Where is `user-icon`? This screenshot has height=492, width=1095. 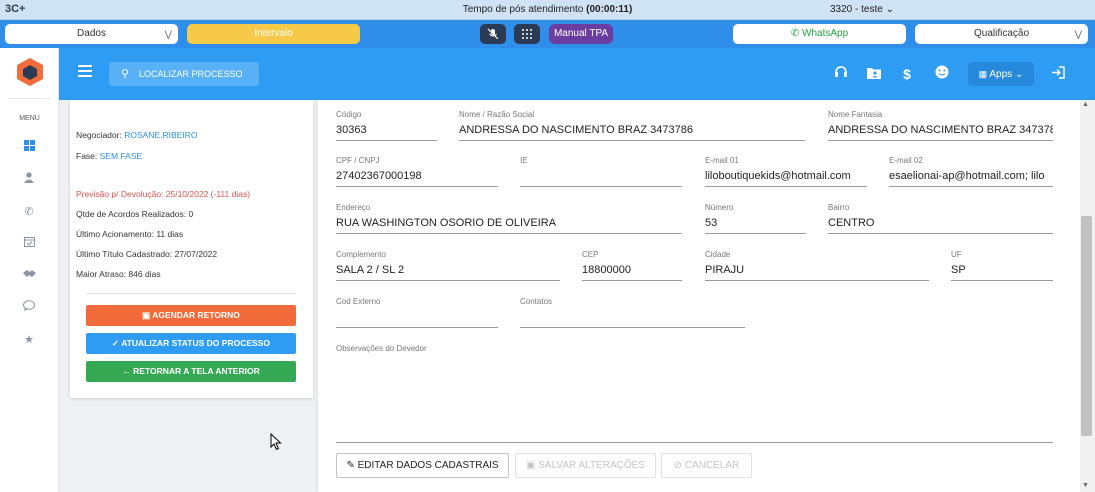
user-icon is located at coordinates (29, 180).